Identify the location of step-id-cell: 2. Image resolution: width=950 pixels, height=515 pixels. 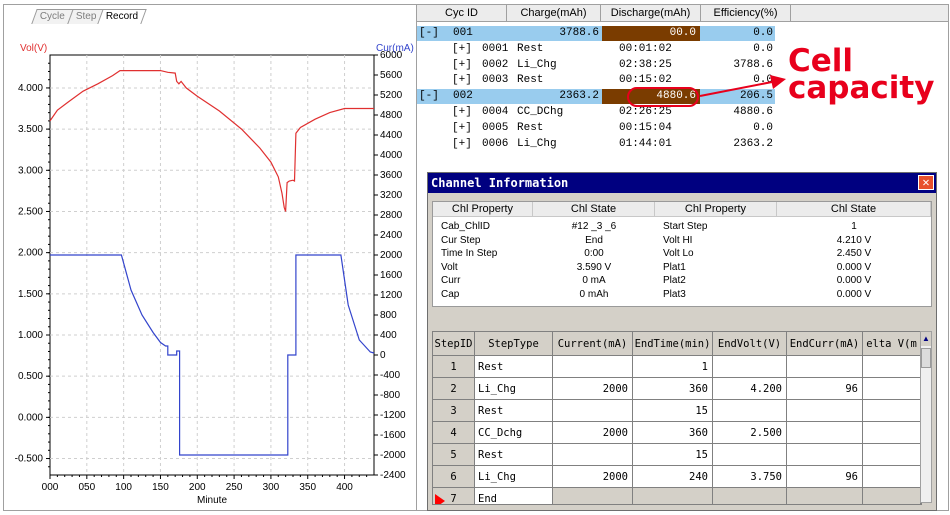
(454, 389).